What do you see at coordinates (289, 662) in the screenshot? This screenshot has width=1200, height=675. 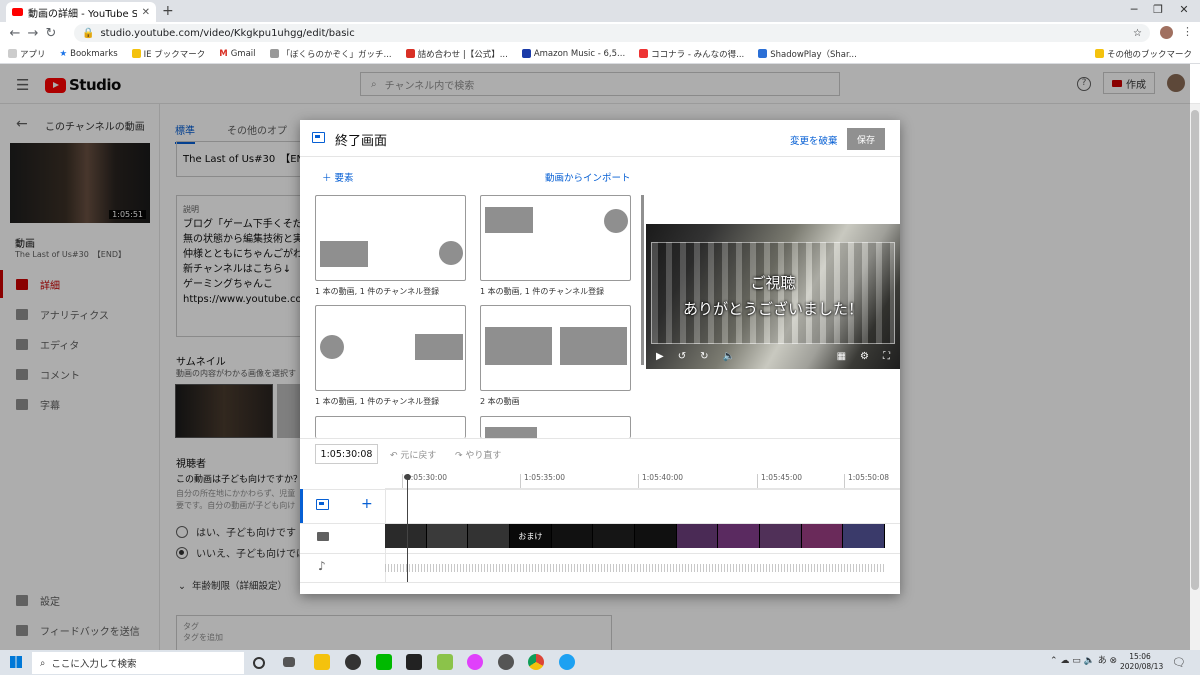 I see `task-view-icon` at bounding box center [289, 662].